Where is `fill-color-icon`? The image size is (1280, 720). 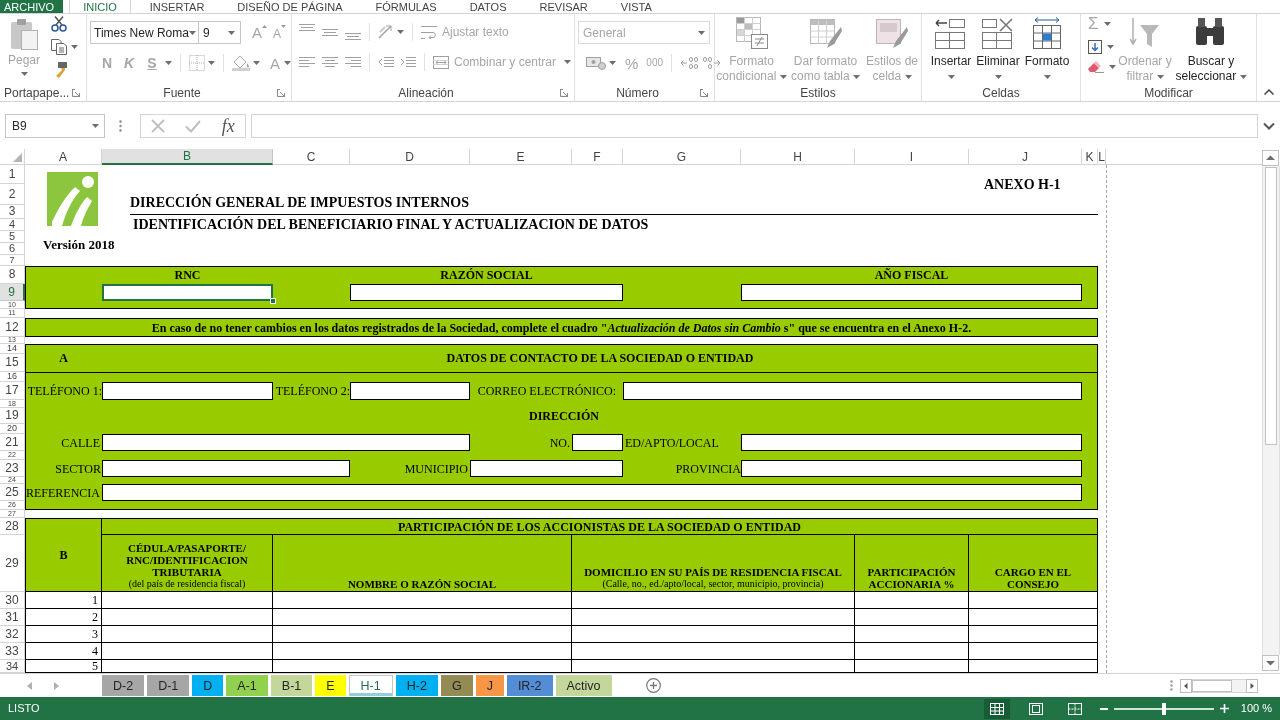 fill-color-icon is located at coordinates (241, 63).